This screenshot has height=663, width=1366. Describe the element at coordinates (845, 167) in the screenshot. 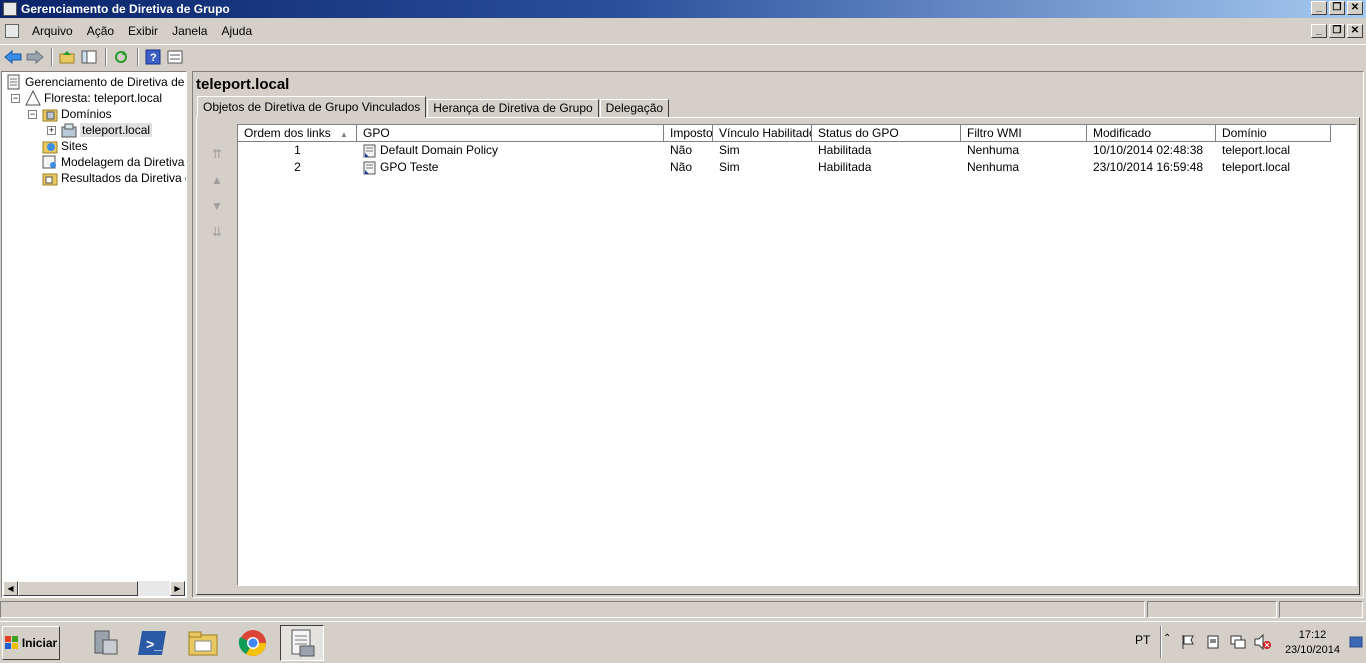

I see `cell-status: Habilitada` at that location.